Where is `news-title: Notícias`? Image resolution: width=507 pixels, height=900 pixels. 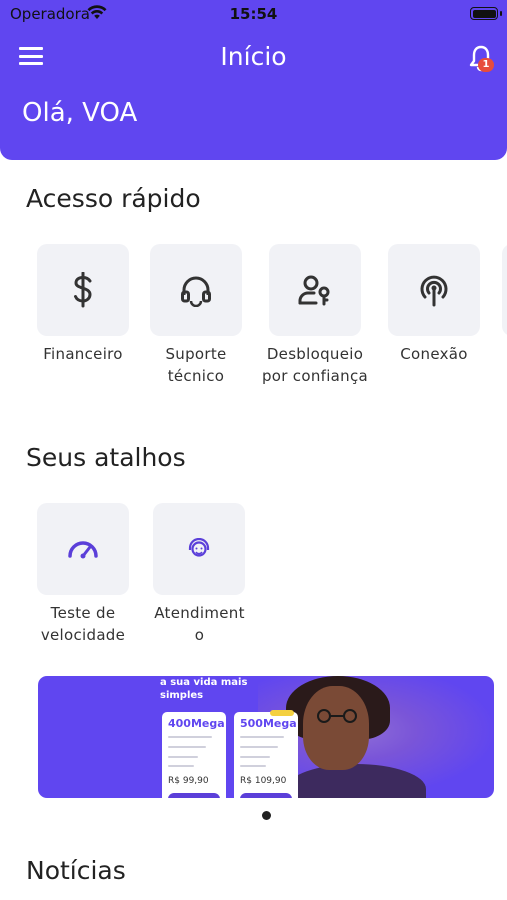 news-title: Notícias is located at coordinates (76, 870).